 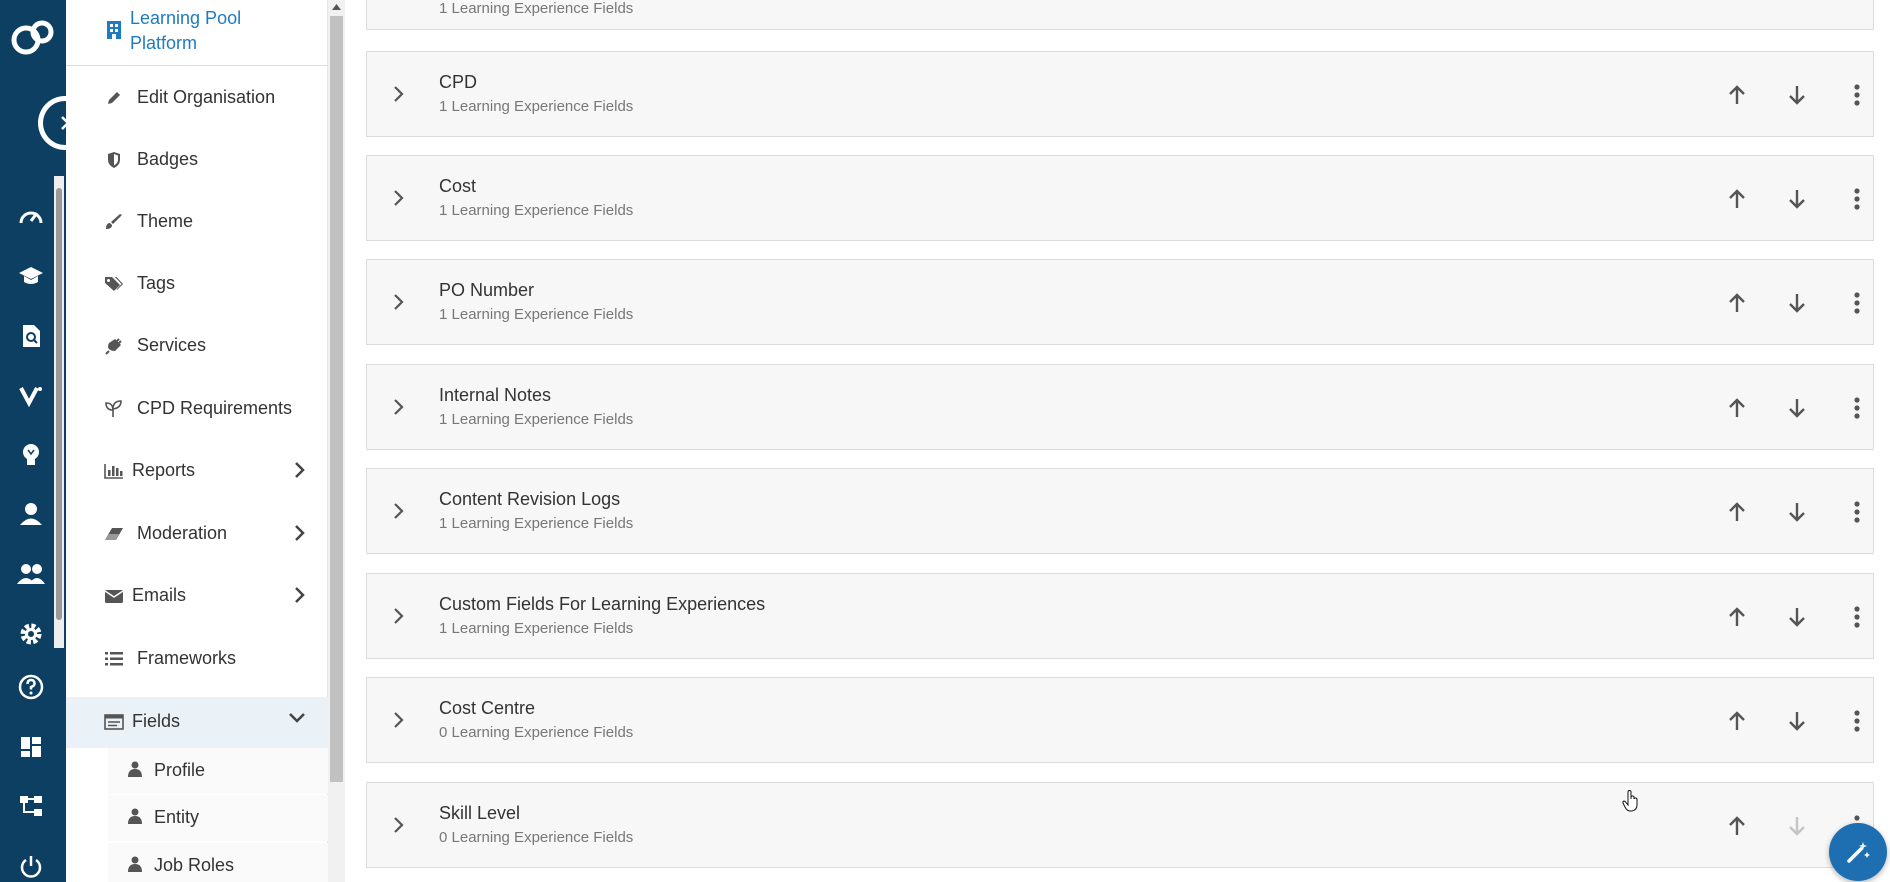 I want to click on sidebar-item-label: Frameworks, so click(x=187, y=658).